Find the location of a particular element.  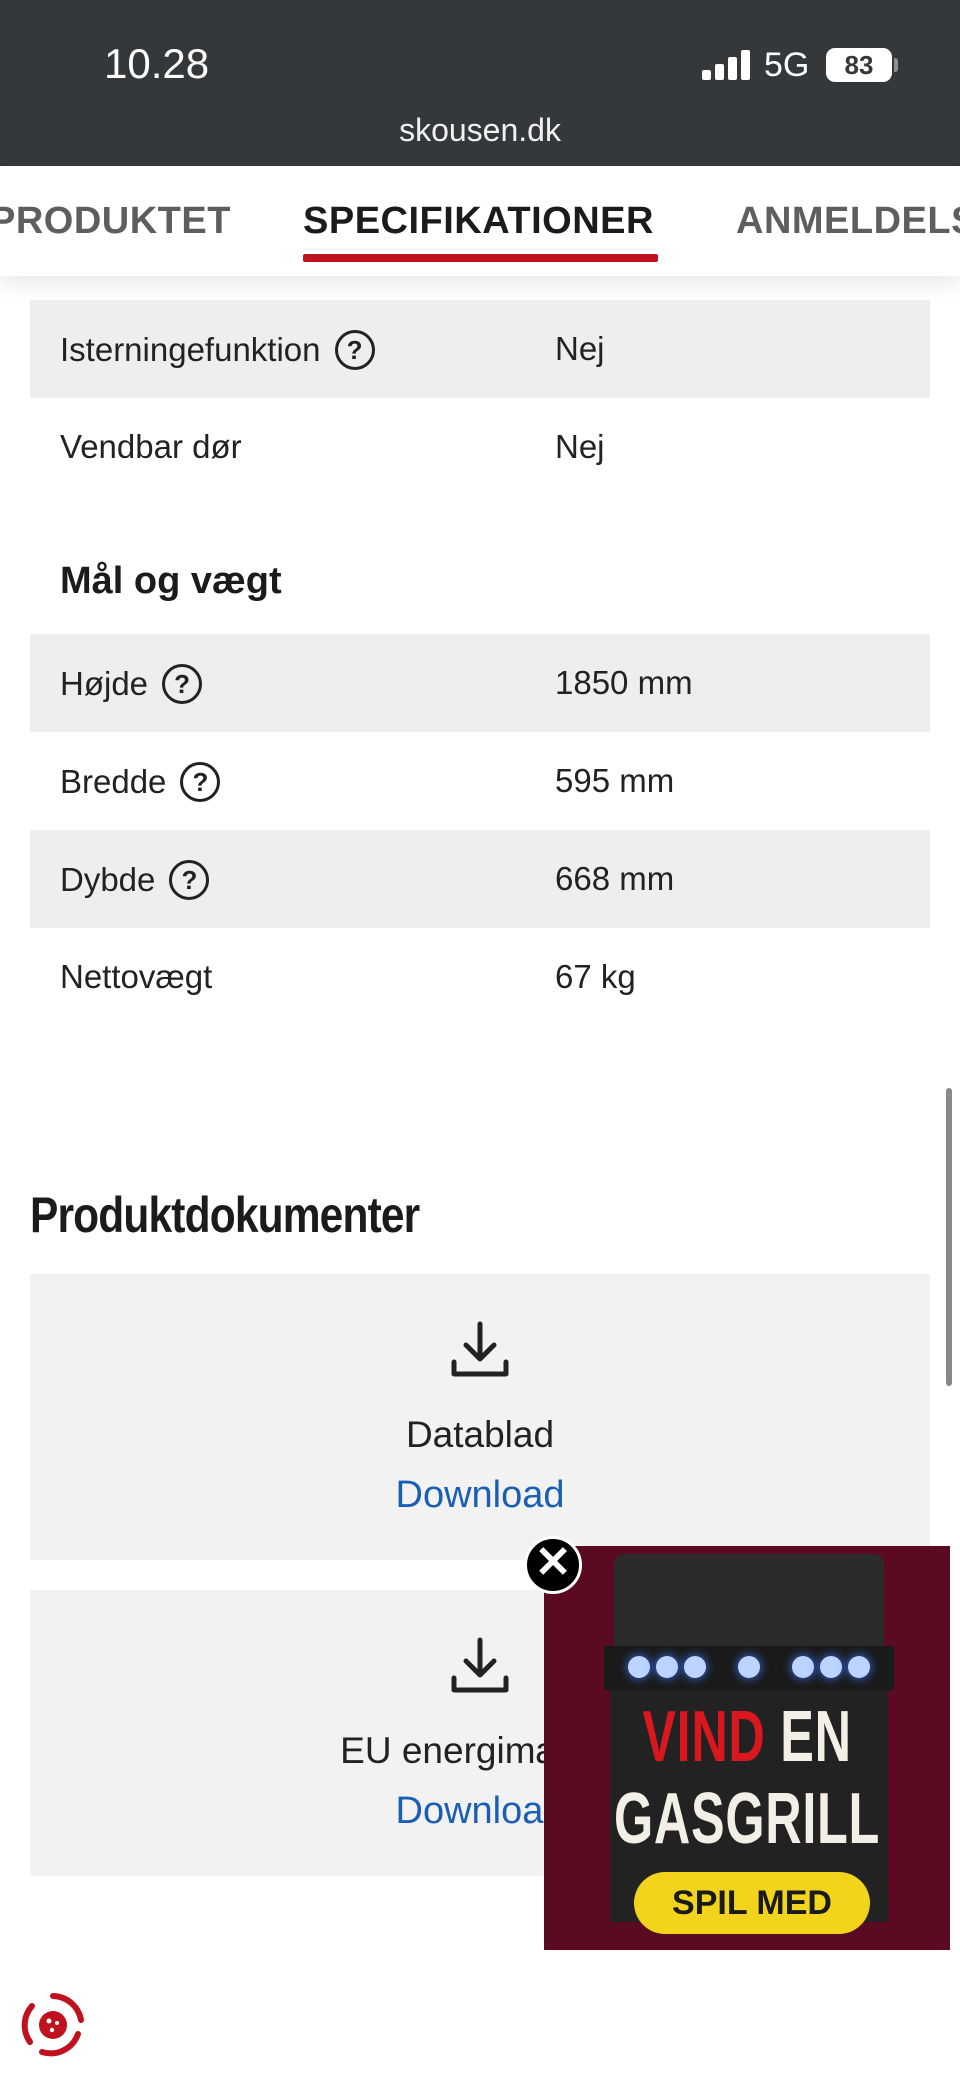

signal-icon is located at coordinates (726, 65).